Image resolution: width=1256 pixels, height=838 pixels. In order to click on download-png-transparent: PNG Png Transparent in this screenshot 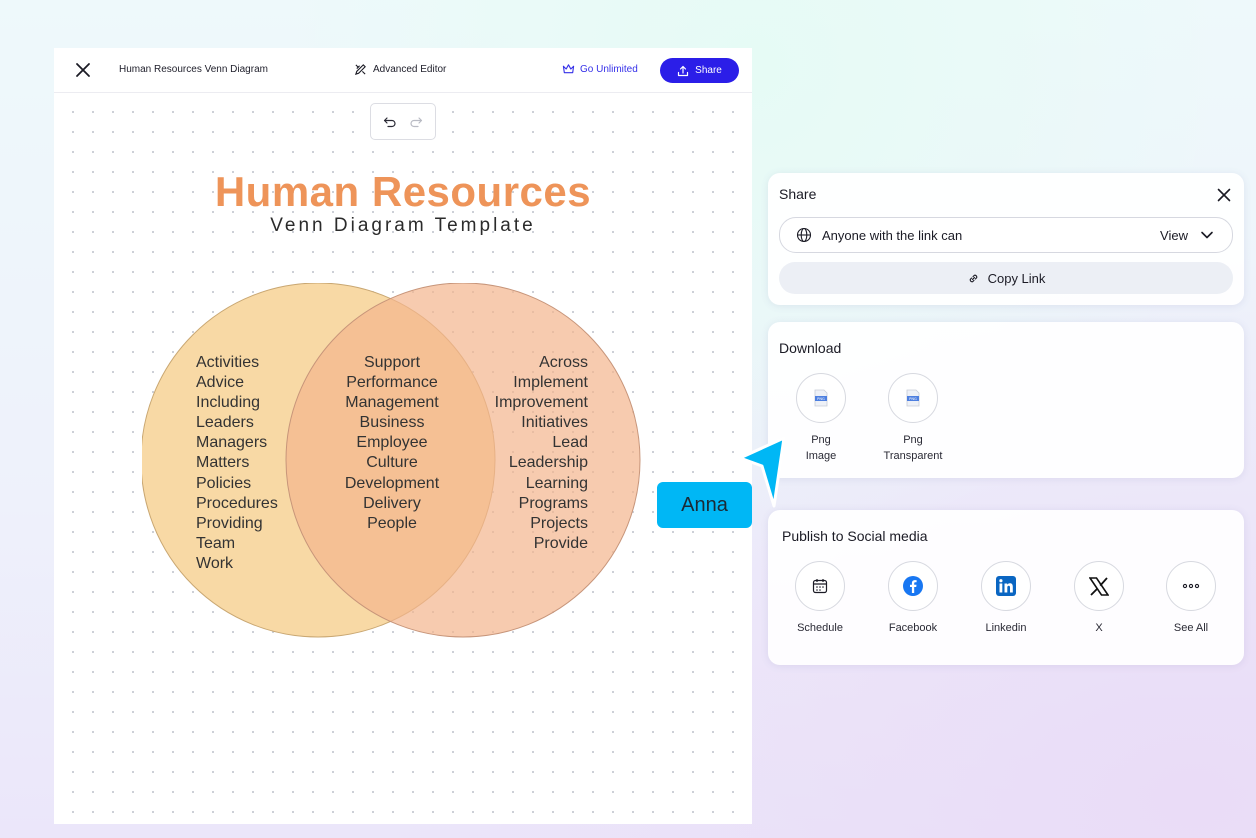, I will do `click(913, 418)`.